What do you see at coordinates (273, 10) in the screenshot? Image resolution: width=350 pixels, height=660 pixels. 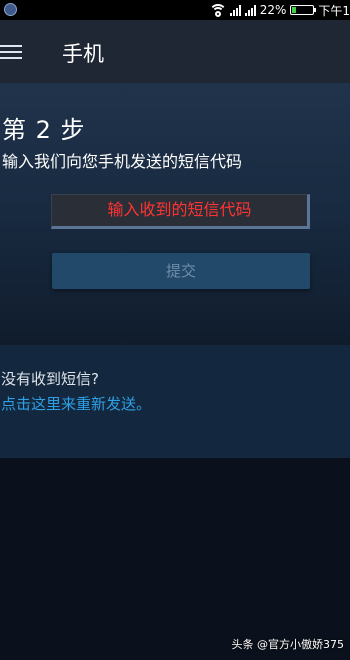 I see `battery-percent: 22%` at bounding box center [273, 10].